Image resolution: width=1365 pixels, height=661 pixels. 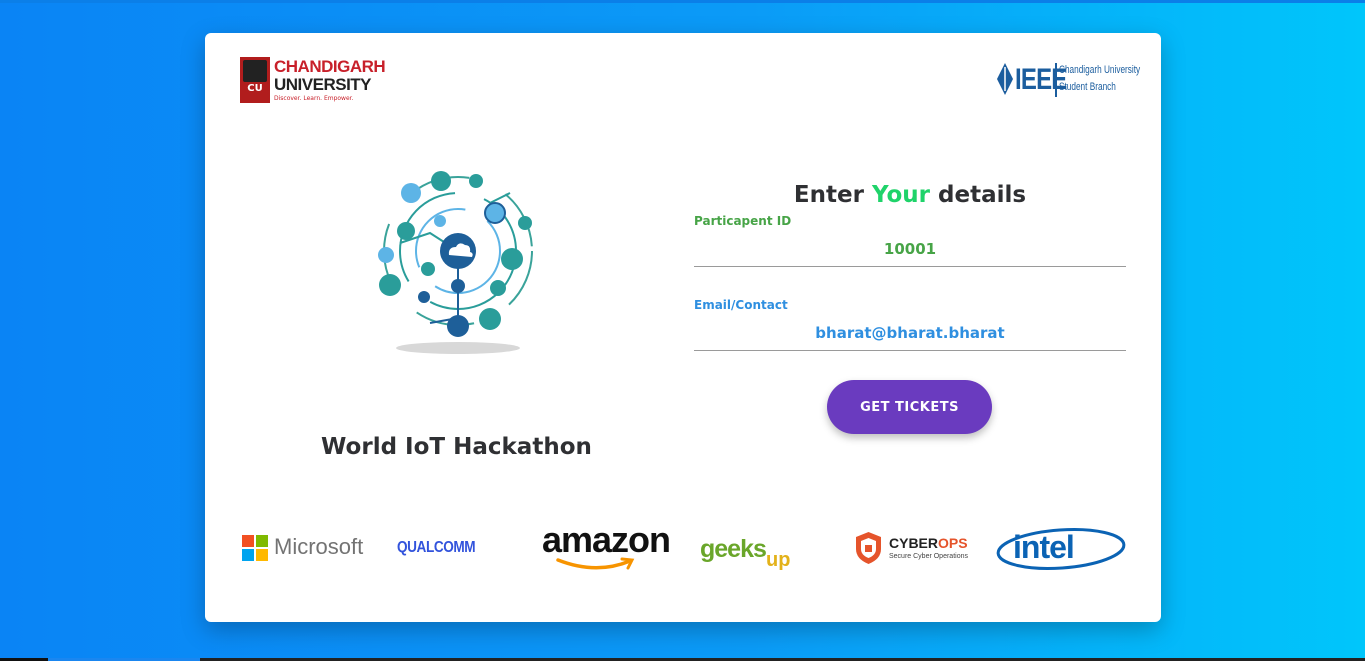 What do you see at coordinates (255, 88) in the screenshot?
I see `emblem-text: CU` at bounding box center [255, 88].